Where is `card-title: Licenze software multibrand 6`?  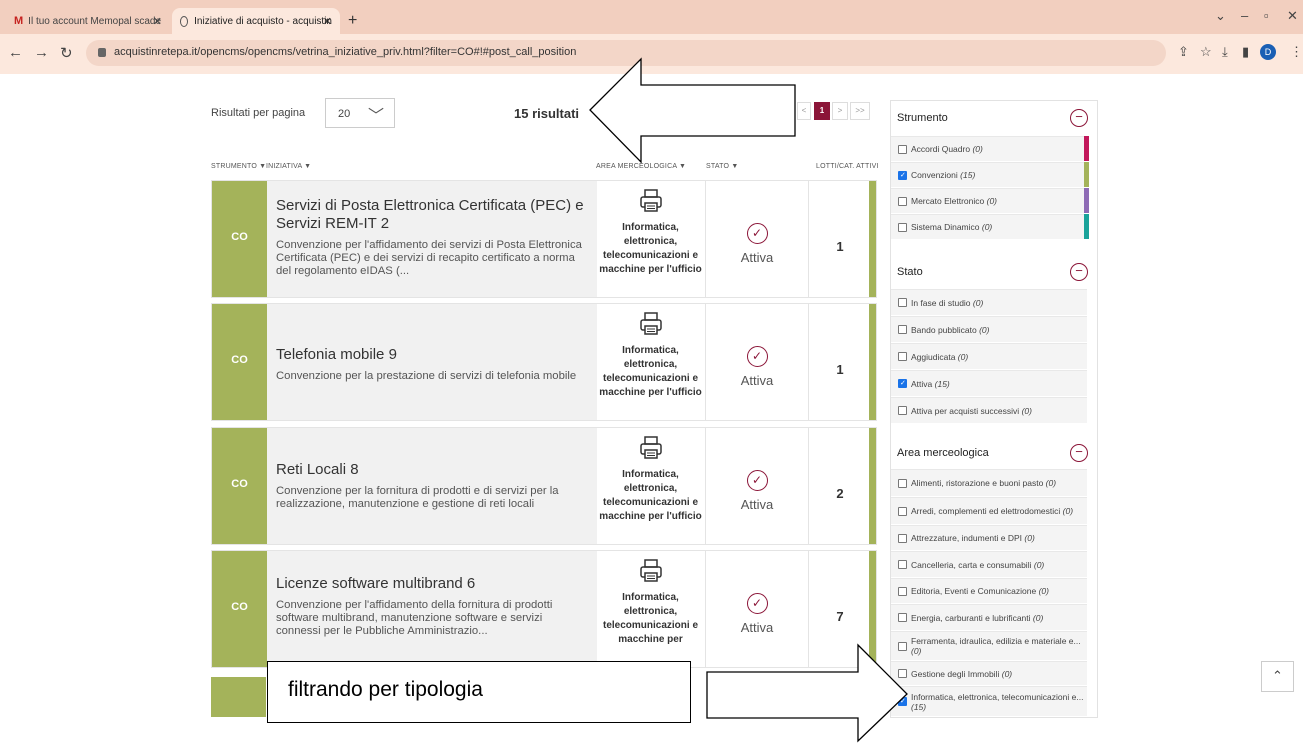 card-title: Licenze software multibrand 6 is located at coordinates (431, 584).